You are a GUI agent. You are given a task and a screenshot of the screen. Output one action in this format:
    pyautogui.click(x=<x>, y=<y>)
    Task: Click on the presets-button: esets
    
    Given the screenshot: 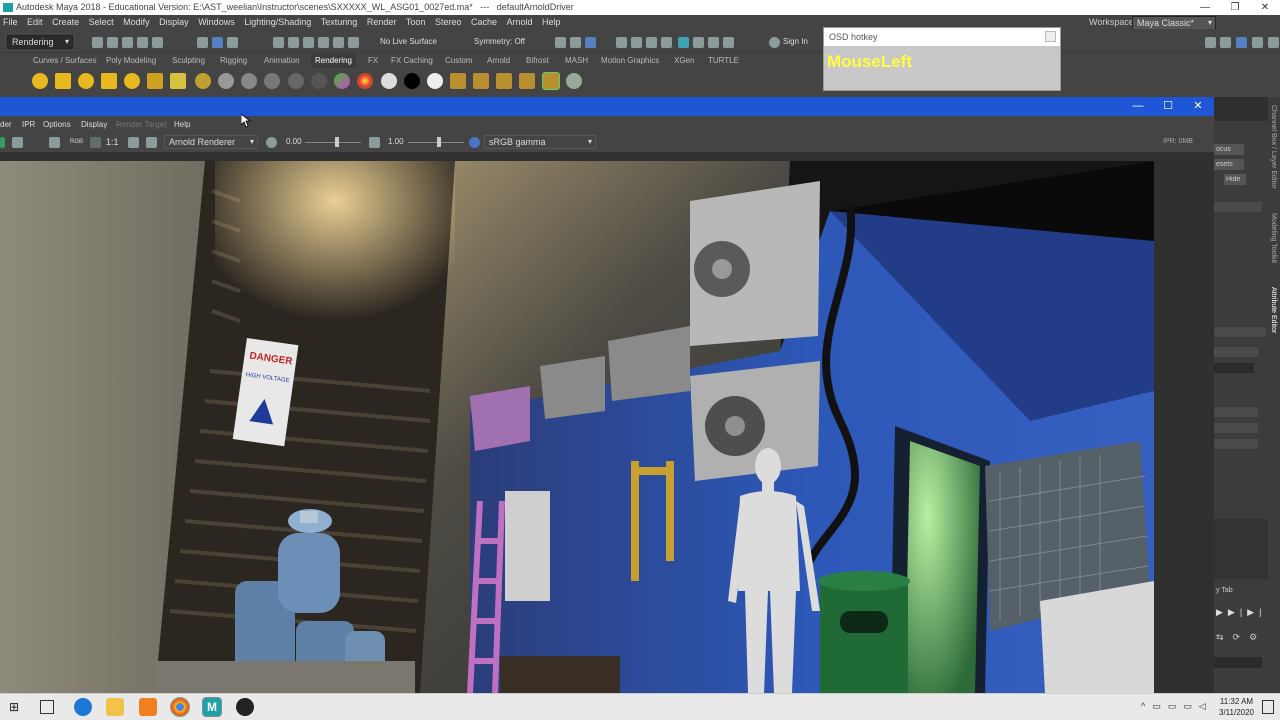 What is the action you would take?
    pyautogui.click(x=1229, y=164)
    